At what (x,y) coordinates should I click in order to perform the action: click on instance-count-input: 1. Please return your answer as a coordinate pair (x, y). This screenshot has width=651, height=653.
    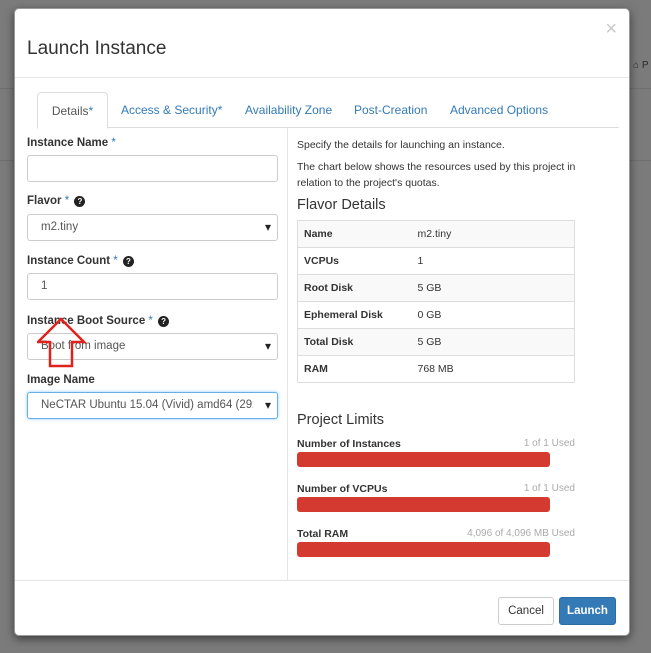
    Looking at the image, I should click on (152, 286).